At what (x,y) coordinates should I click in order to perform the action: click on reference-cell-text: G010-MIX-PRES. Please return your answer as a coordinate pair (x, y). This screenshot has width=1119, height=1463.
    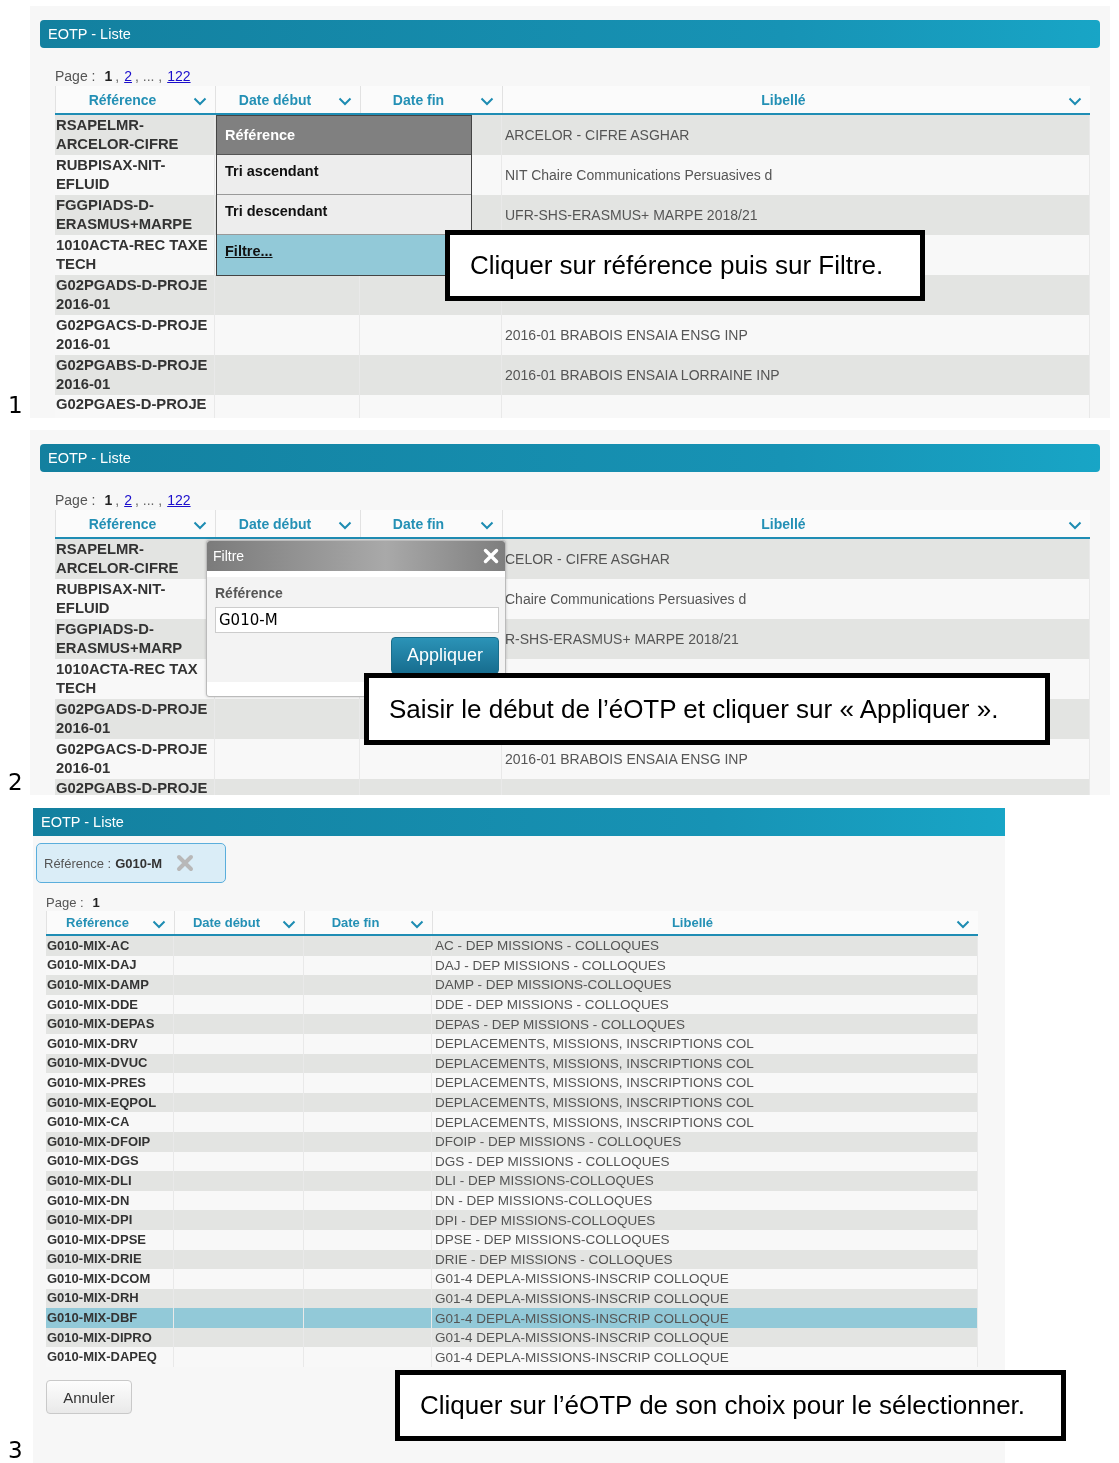
    Looking at the image, I should click on (96, 1082).